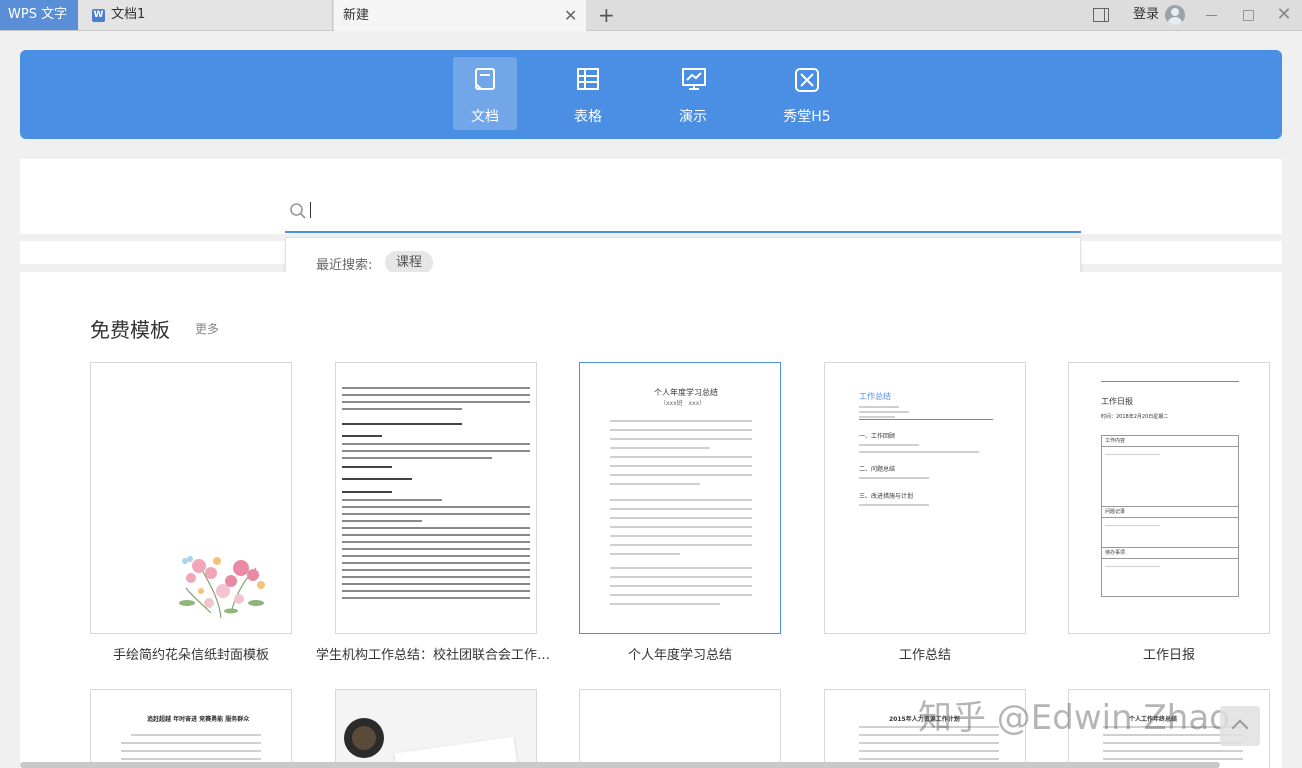  I want to click on close-tab-icon: ✕, so click(570, 15).